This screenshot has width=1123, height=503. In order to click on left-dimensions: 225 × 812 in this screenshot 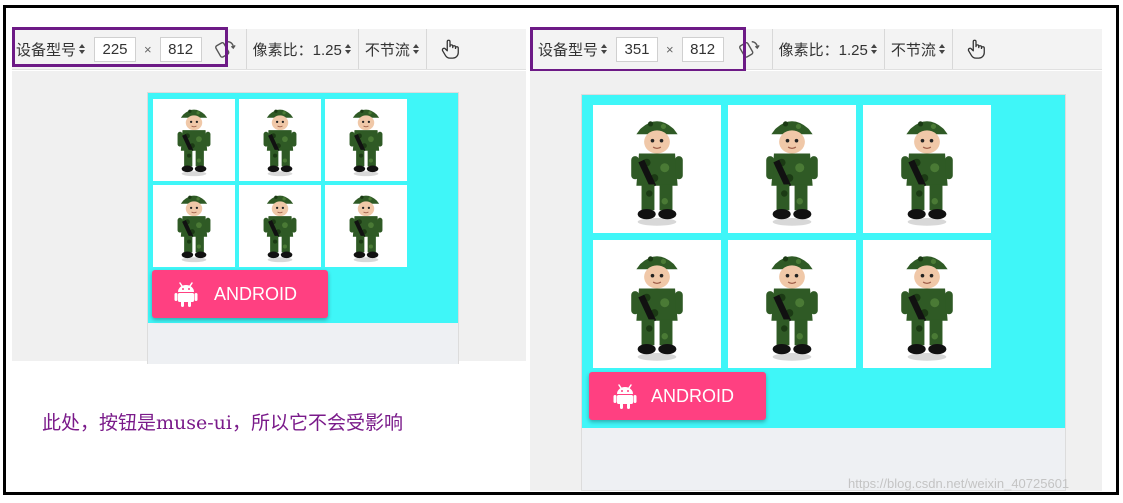, I will do `click(148, 49)`.